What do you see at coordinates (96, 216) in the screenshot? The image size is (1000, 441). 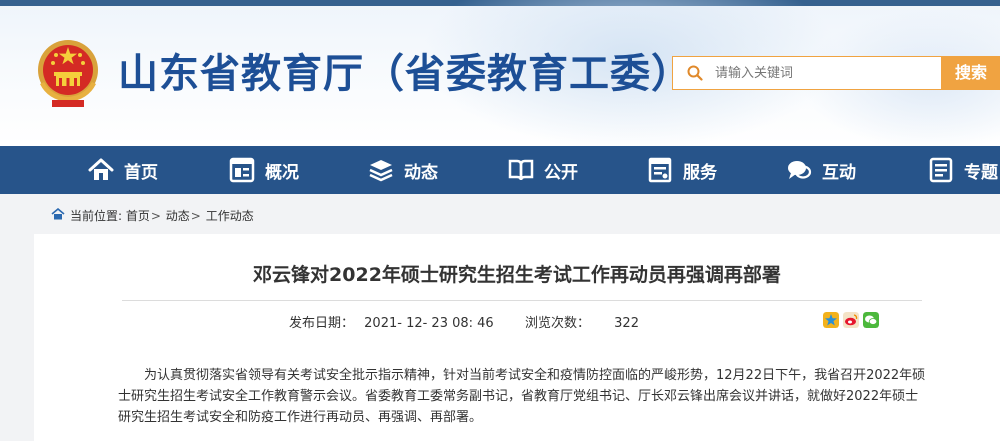 I see `breadcrumb-prefix: 当前位置:` at bounding box center [96, 216].